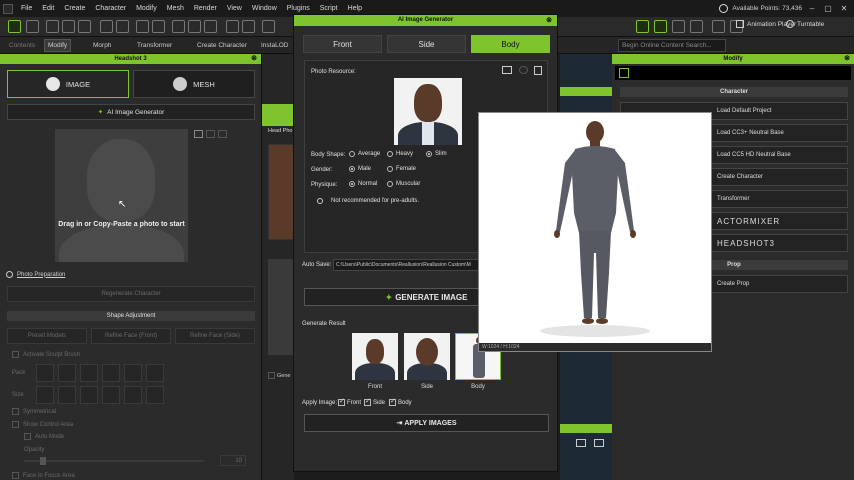 This screenshot has height=480, width=854. I want to click on symmetrical-row: Symmetrical, so click(34, 411).